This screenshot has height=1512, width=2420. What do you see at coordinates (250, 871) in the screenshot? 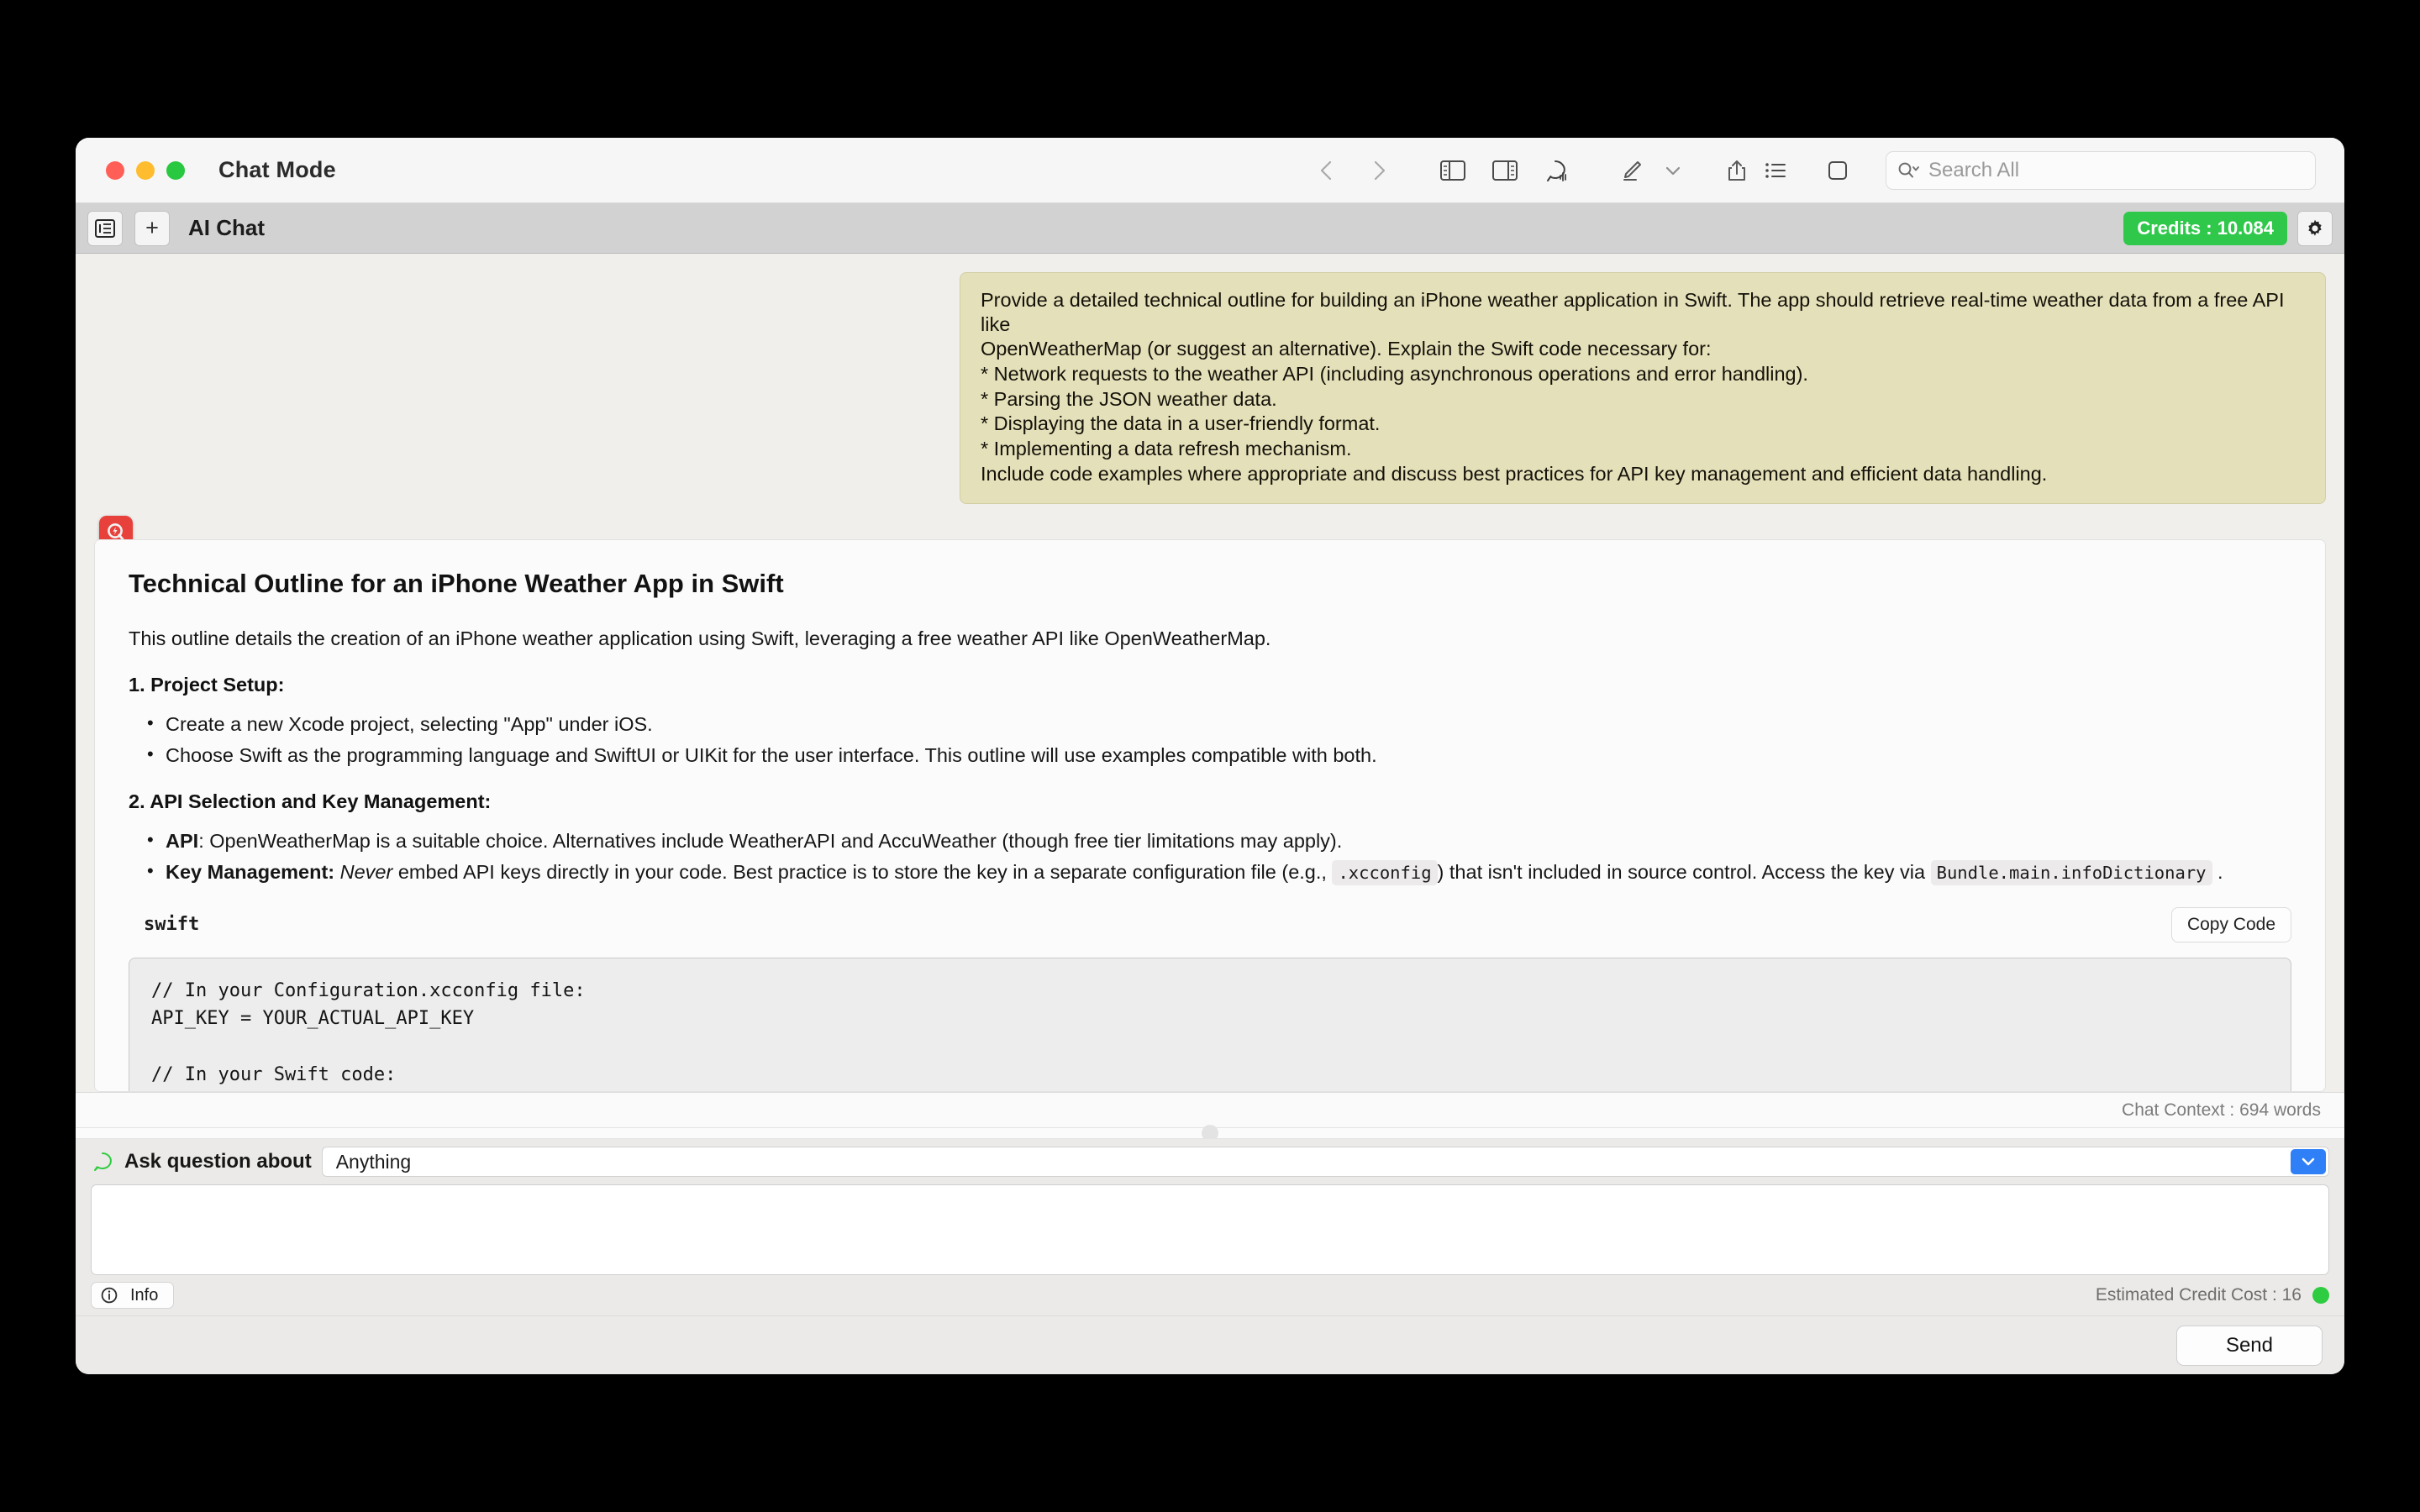
I see `bullet-label: Key Management:` at bounding box center [250, 871].